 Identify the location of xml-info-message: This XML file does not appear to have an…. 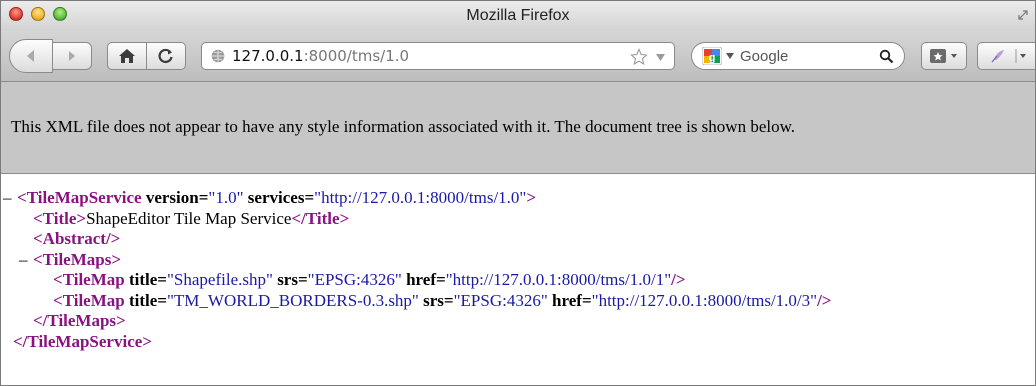
(403, 126).